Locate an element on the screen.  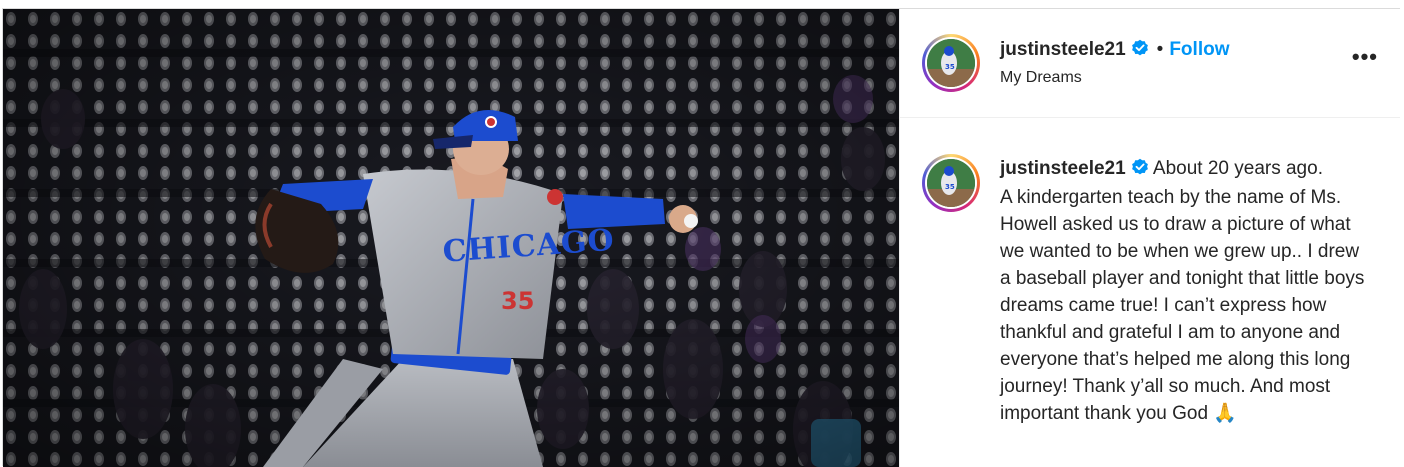
jersey-number: 35 is located at coordinates (517, 301).